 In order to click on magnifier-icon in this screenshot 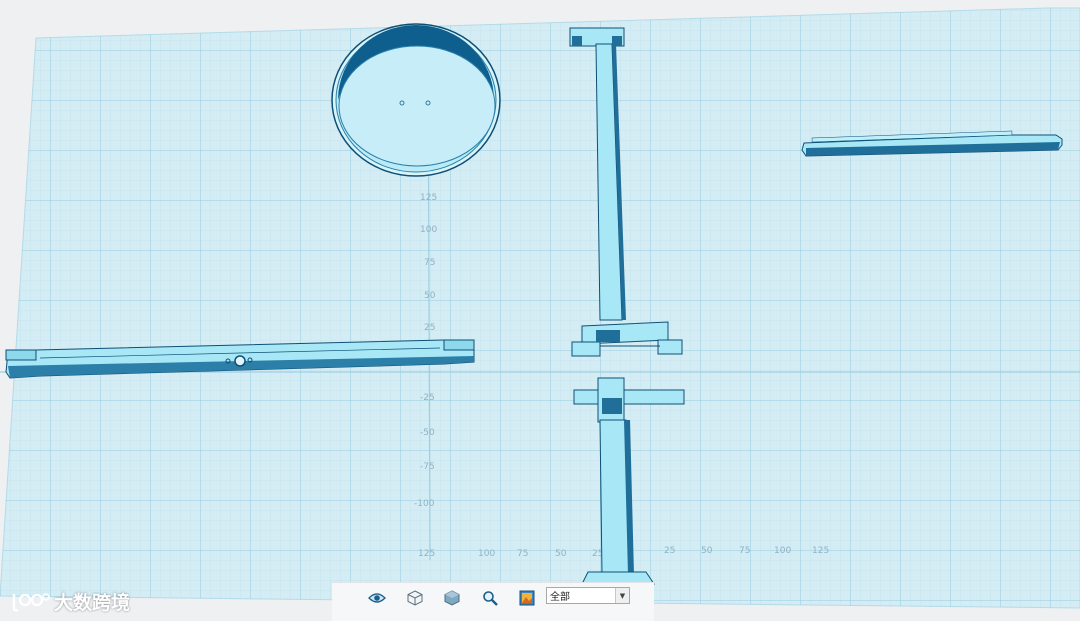, I will do `click(490, 598)`.